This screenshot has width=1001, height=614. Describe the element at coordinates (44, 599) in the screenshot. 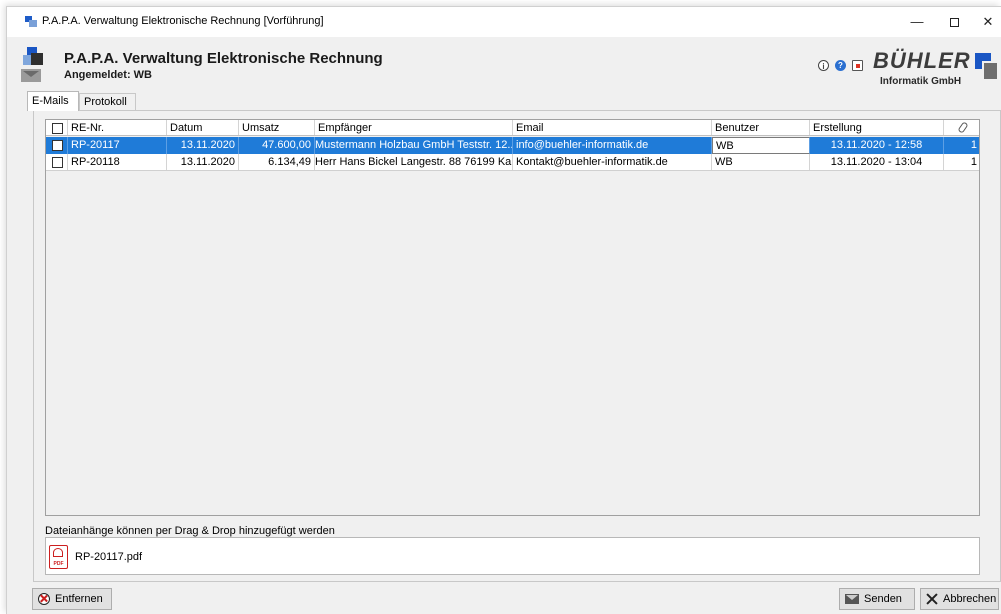

I see `remove-icon` at that location.